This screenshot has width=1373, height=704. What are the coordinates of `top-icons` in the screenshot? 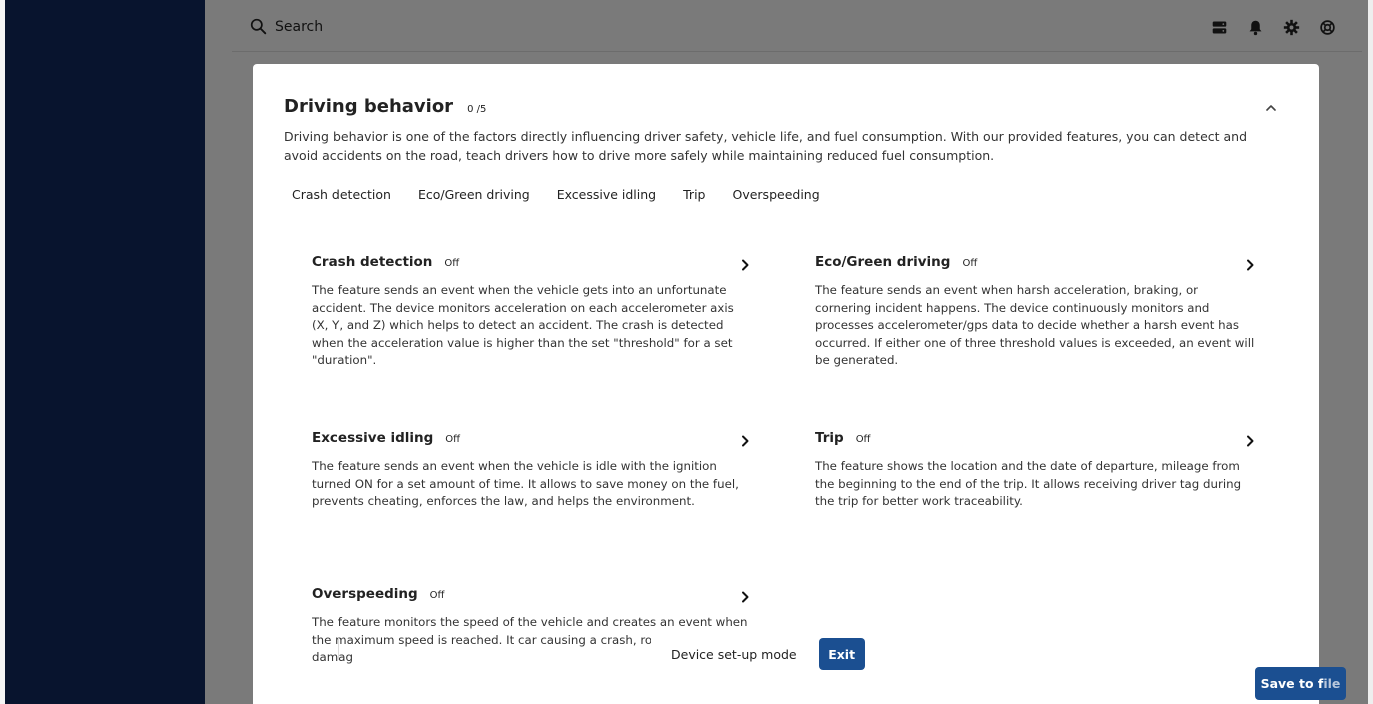 It's located at (1273, 27).